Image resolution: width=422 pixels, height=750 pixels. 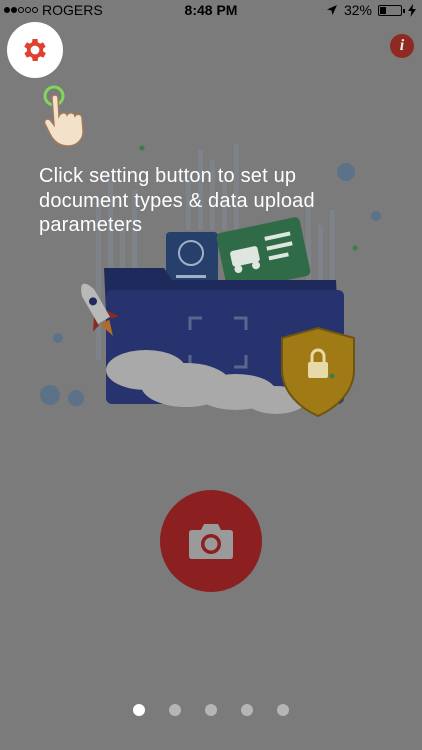 What do you see at coordinates (331, 10) in the screenshot?
I see `location-arrow-icon` at bounding box center [331, 10].